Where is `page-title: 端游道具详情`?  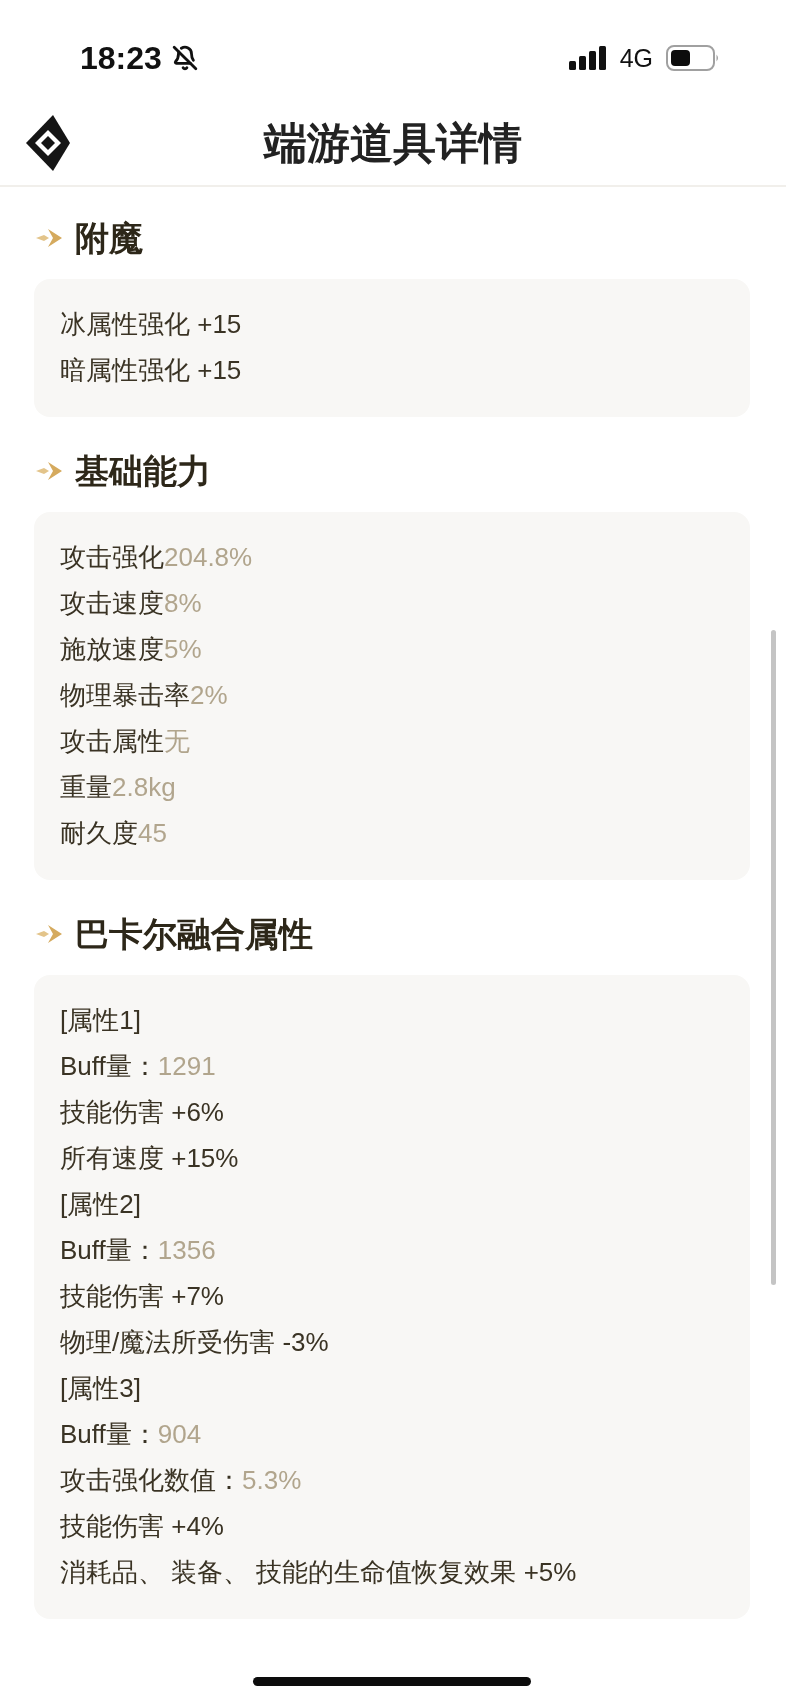 page-title: 端游道具详情 is located at coordinates (393, 143).